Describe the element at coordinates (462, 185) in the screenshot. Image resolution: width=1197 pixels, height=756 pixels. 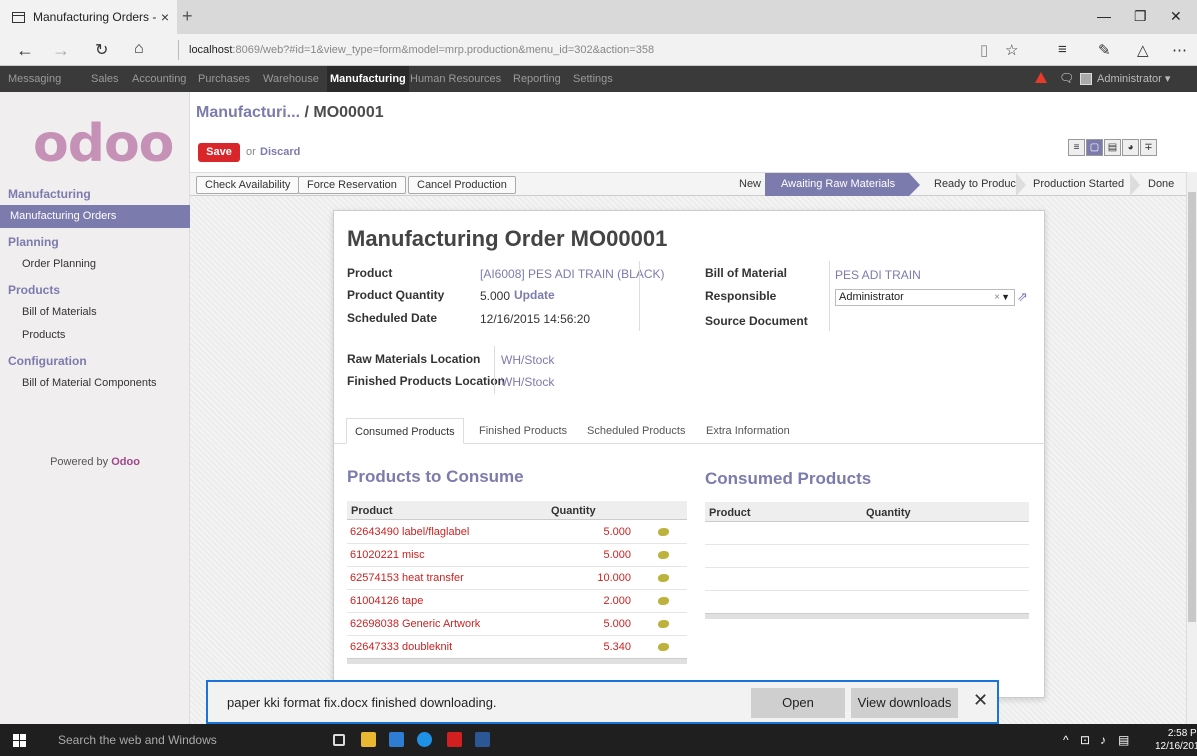
I see `cancel-production-button: Cancel Production` at that location.